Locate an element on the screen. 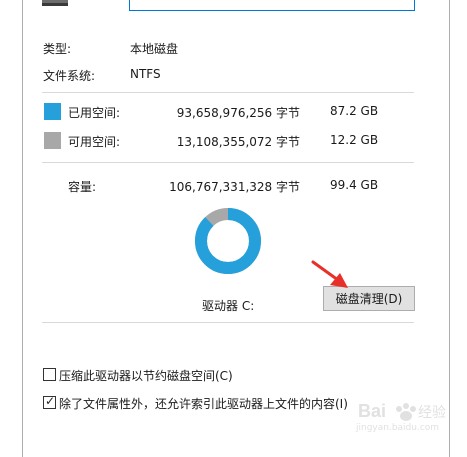 Image resolution: width=467 pixels, height=457 pixels. used-space-swatch is located at coordinates (52, 111).